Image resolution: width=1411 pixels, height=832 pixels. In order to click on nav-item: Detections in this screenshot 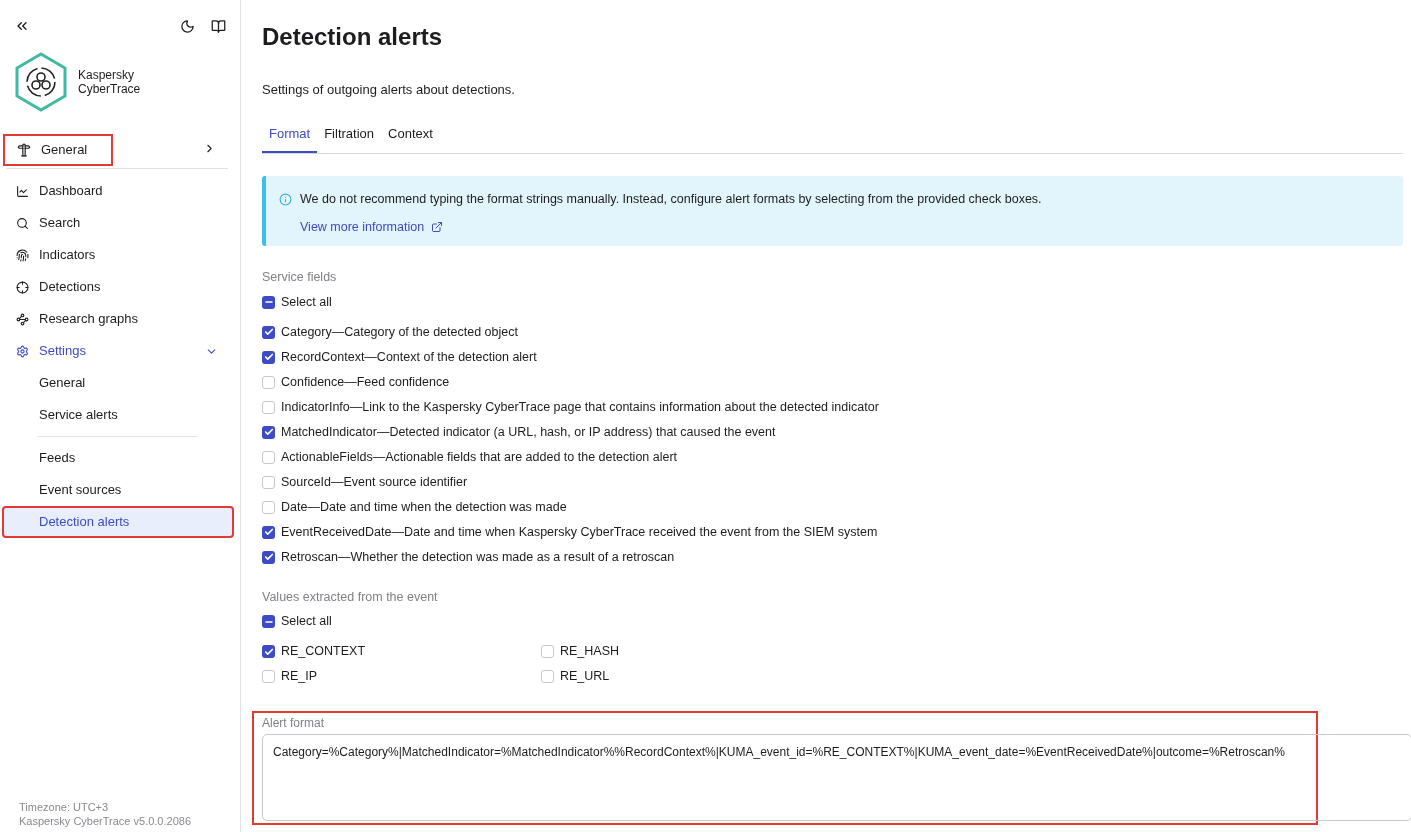, I will do `click(120, 287)`.